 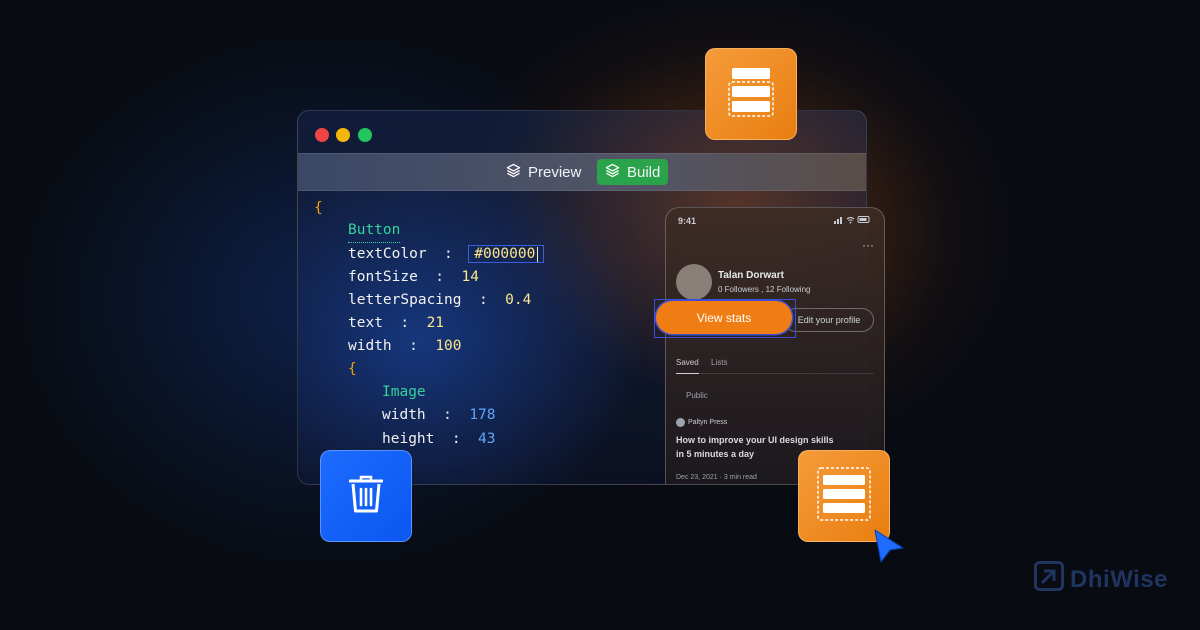 I want to click on view-stats-button: View stats, so click(x=724, y=317).